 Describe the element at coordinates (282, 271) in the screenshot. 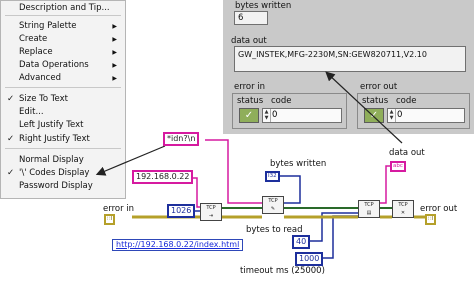

I see `timeout-label: timeout ms (25000)` at that location.